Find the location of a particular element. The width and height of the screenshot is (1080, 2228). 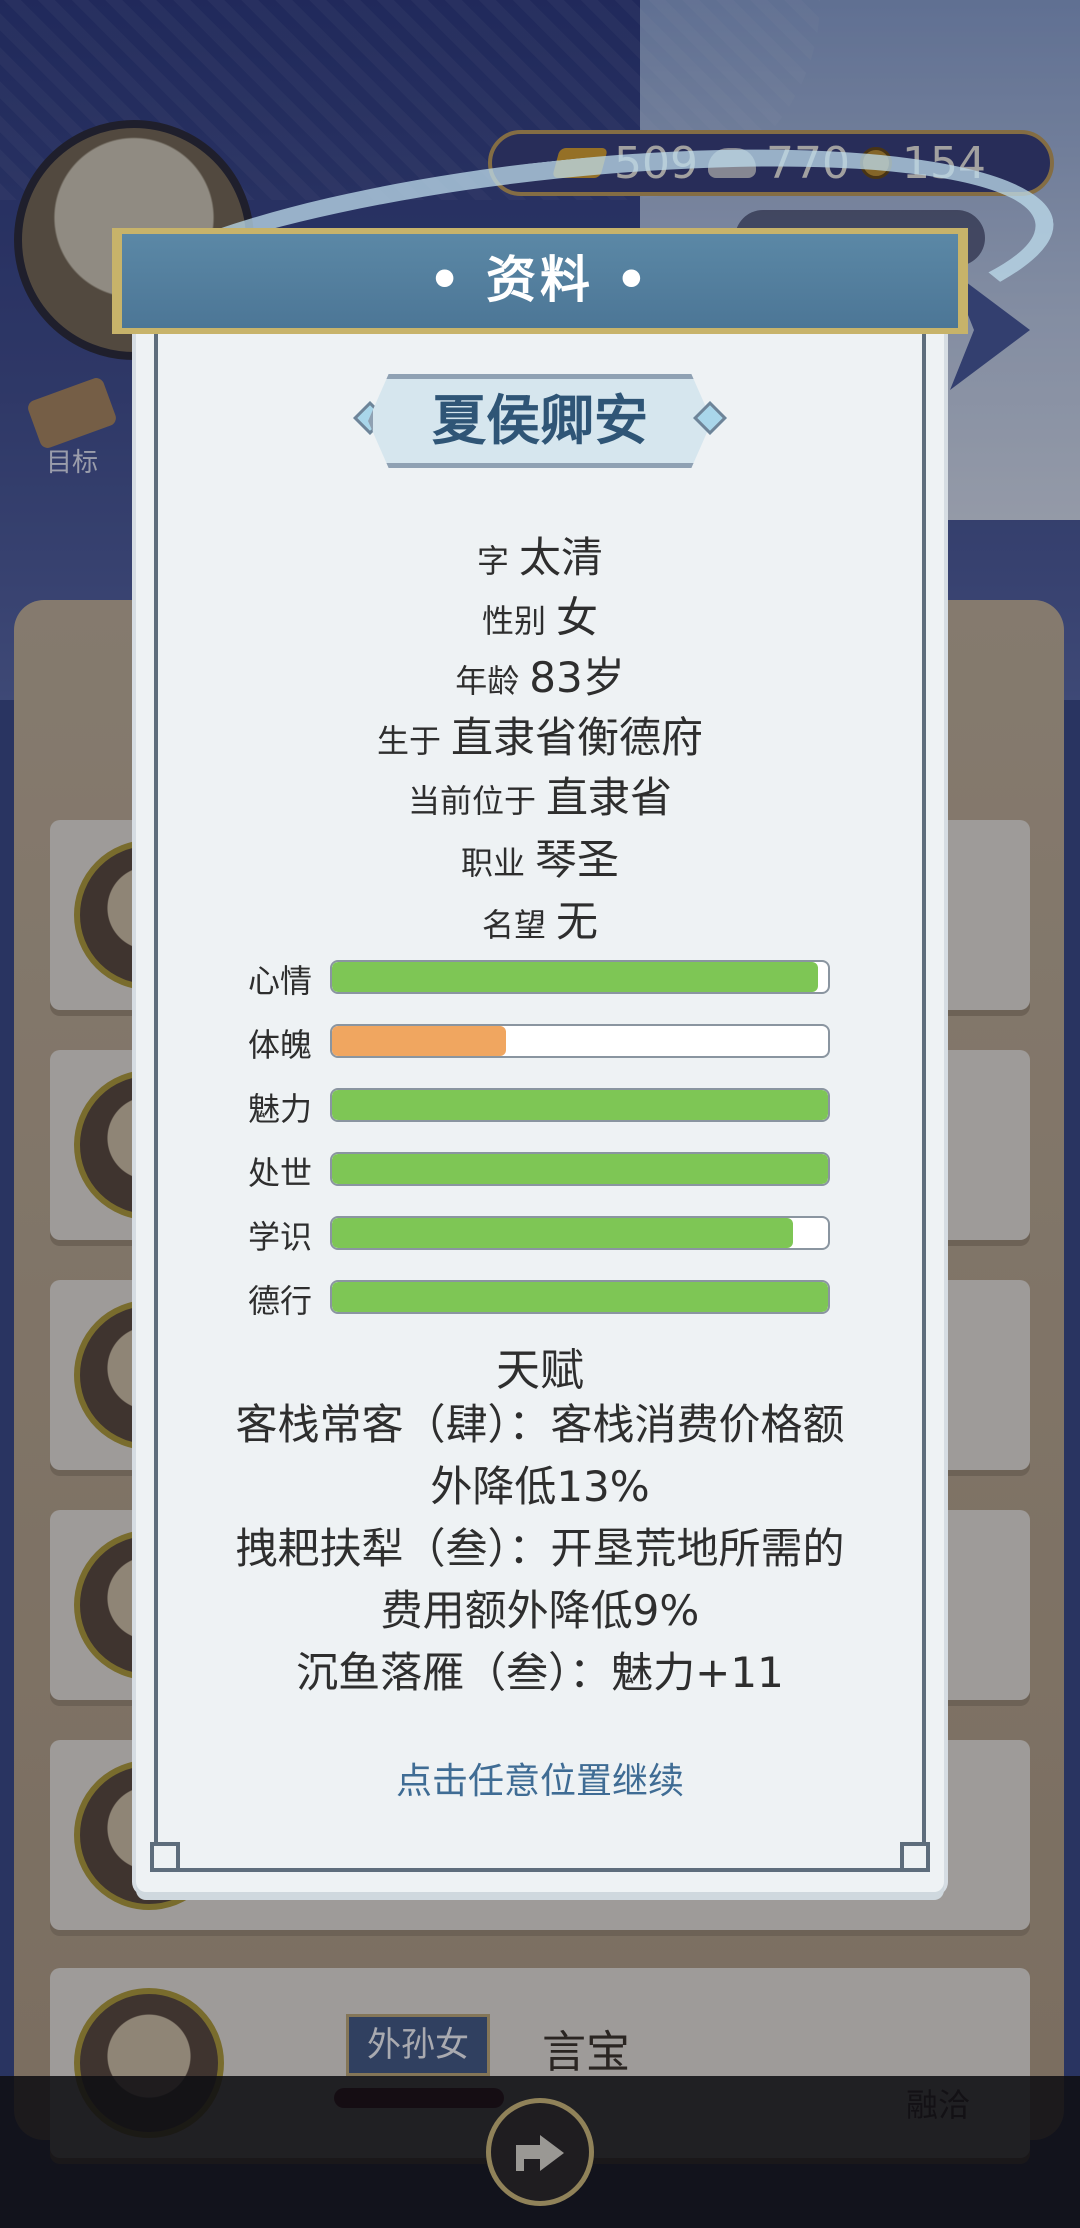

age-line: 年龄 83岁 is located at coordinates (540, 677).